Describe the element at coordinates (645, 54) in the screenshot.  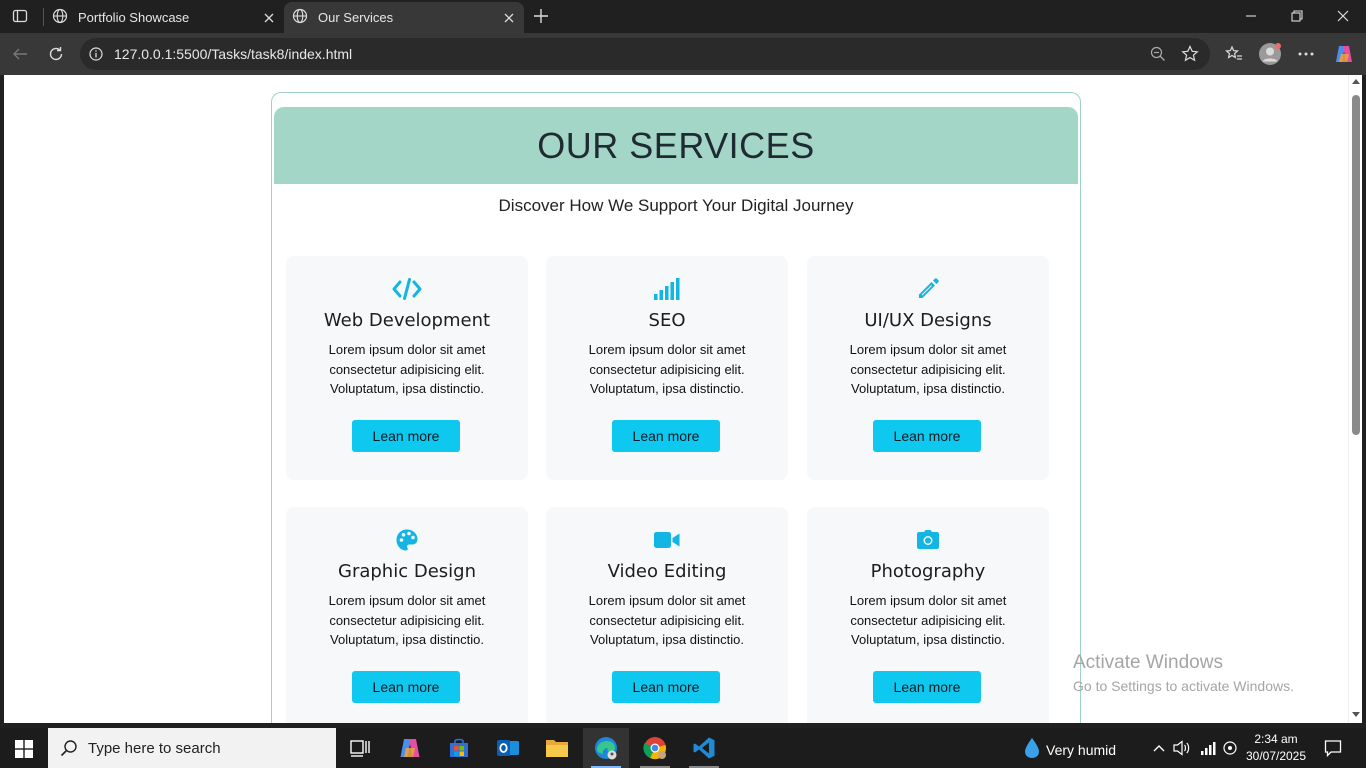
I see `address-bar: 127.0.0.1:5500/Tasks/task8/index.html` at that location.